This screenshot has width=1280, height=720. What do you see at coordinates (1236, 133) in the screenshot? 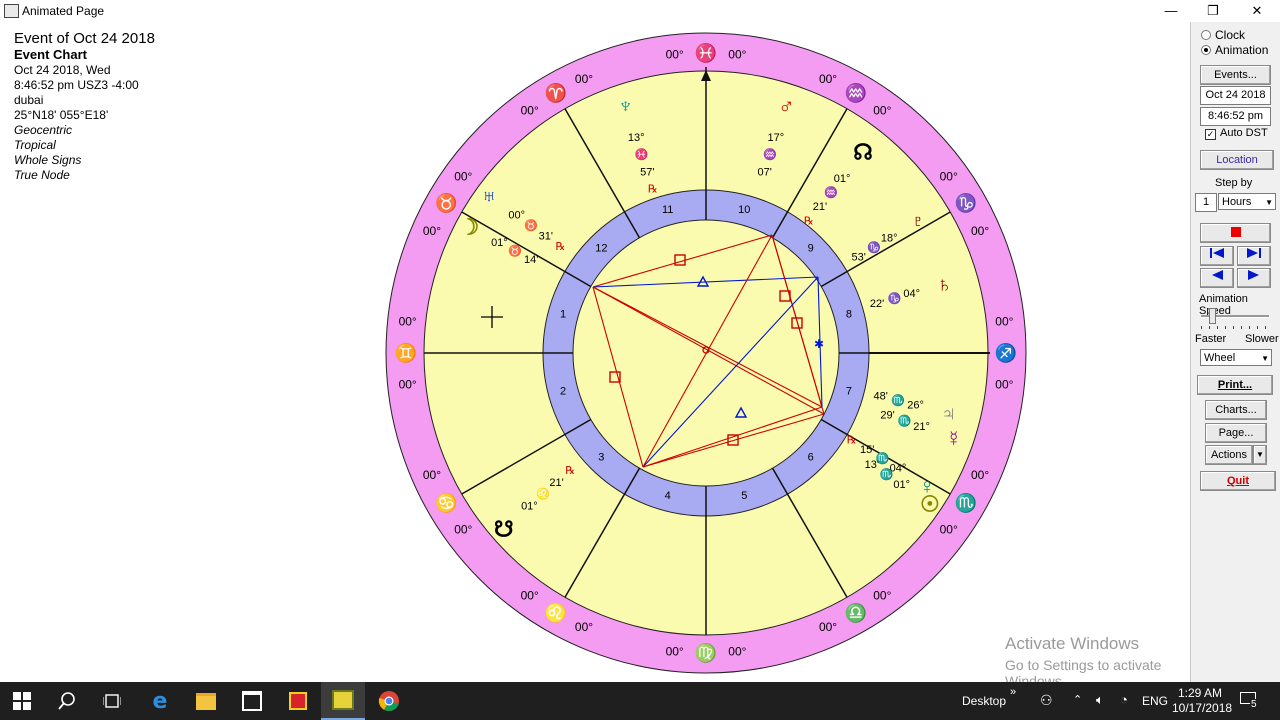
I see `auto-dst-checkbox: ✓ Auto DST` at bounding box center [1236, 133].